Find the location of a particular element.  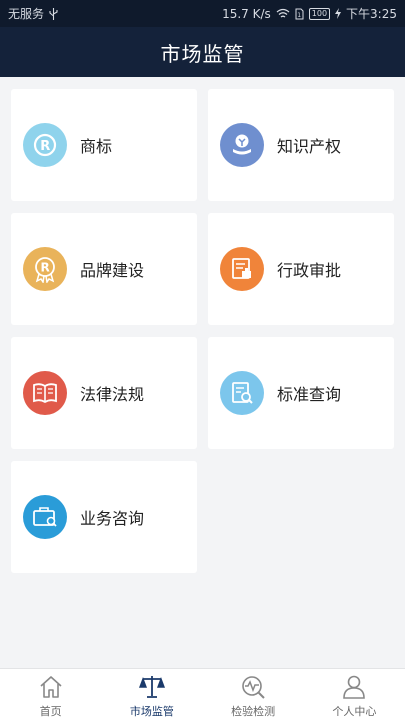

tab-label: 检验检测 is located at coordinates (253, 711).